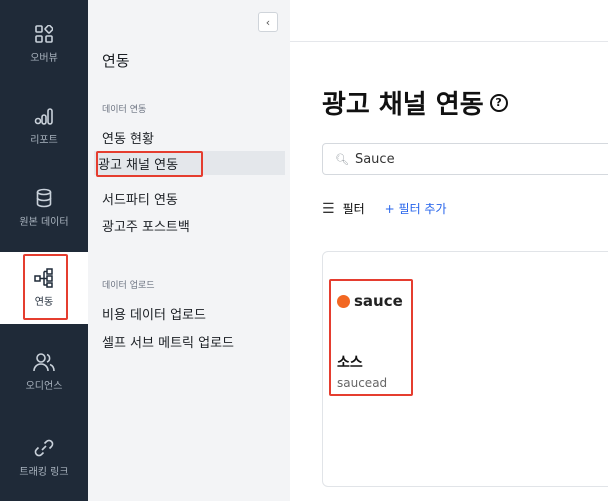  What do you see at coordinates (342, 159) in the screenshot?
I see `search-icon: 🔍︎` at bounding box center [342, 159].